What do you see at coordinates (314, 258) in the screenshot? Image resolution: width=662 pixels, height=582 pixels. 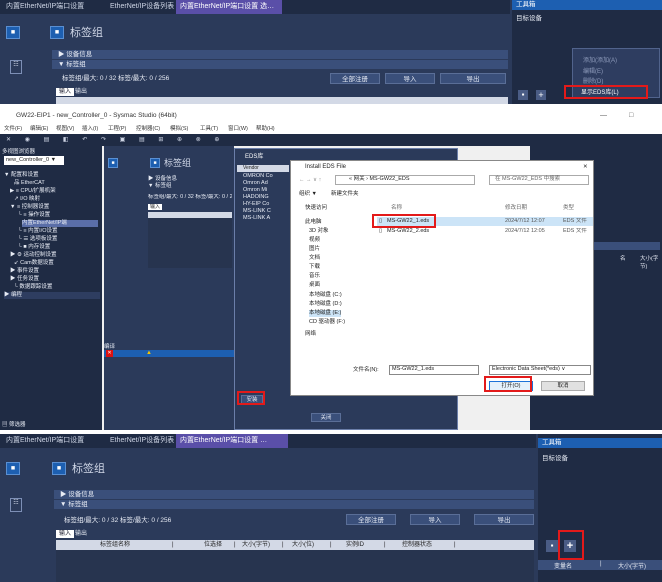 I see `nav-docs: 文档` at bounding box center [314, 258].